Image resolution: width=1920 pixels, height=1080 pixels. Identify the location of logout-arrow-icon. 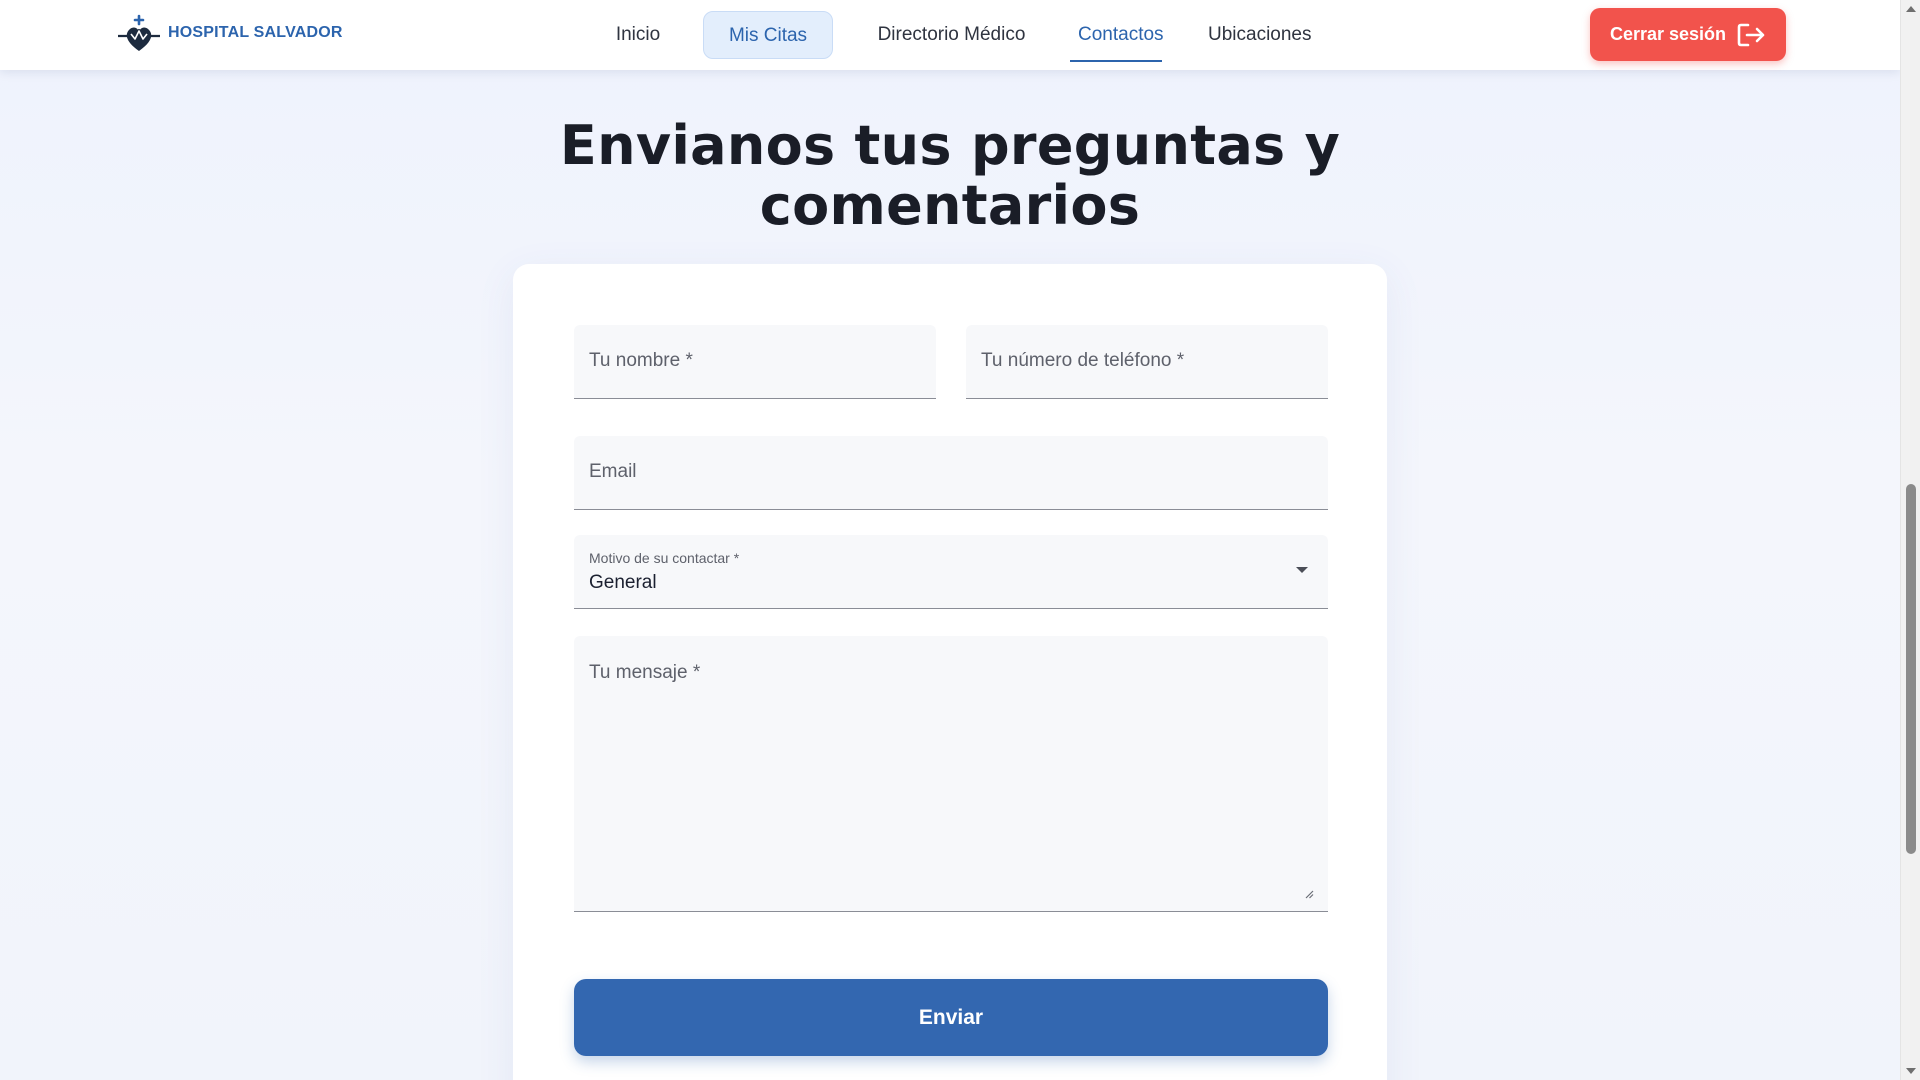
(1751, 34).